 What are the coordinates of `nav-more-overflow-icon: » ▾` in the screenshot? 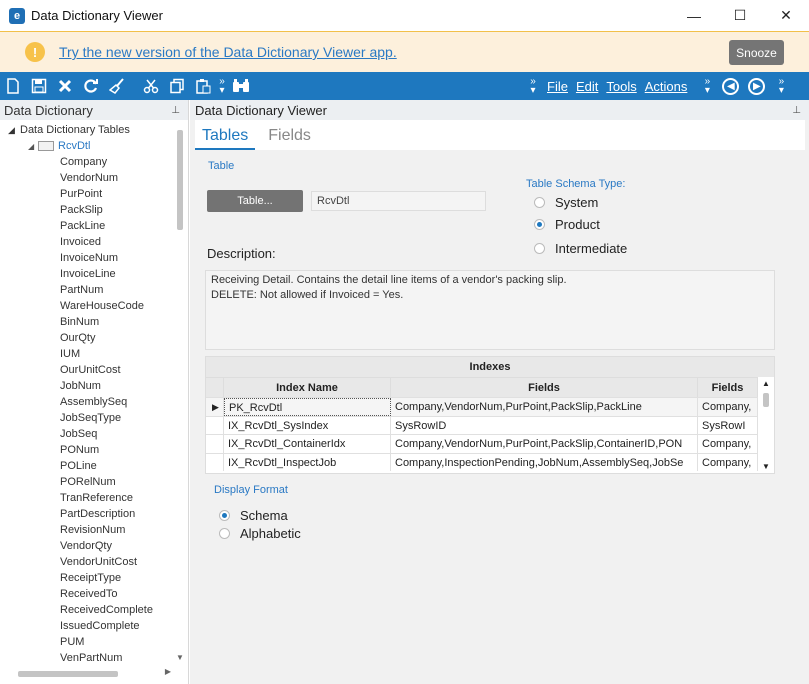 It's located at (781, 86).